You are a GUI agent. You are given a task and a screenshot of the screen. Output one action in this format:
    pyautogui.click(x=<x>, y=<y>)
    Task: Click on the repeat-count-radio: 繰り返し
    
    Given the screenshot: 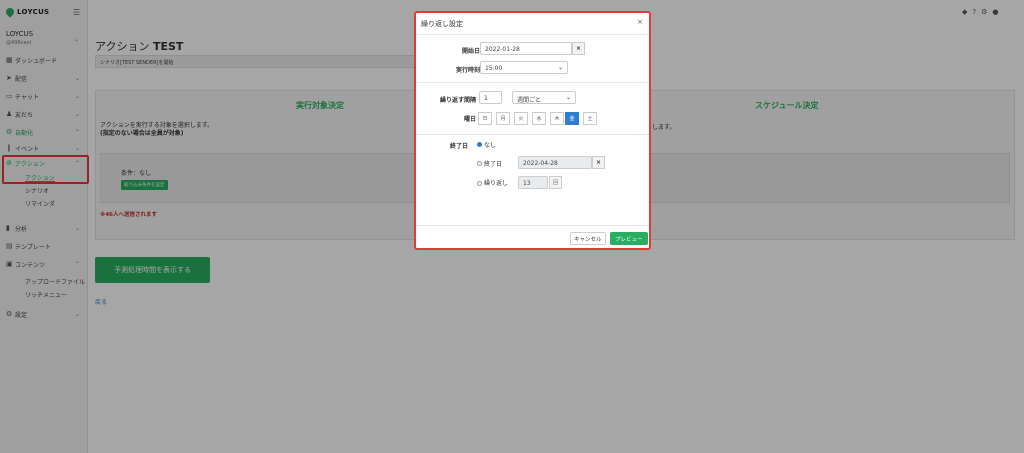 What is the action you would take?
    pyautogui.click(x=495, y=183)
    